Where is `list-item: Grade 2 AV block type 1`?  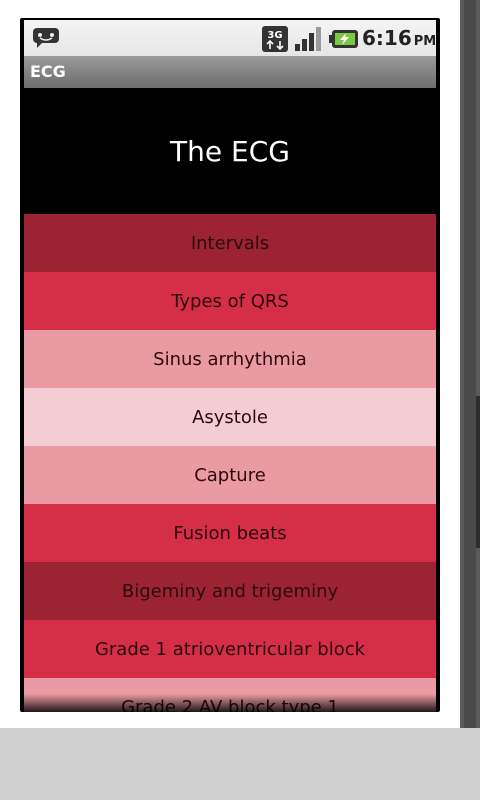
list-item: Grade 2 AV block type 1 is located at coordinates (230, 695).